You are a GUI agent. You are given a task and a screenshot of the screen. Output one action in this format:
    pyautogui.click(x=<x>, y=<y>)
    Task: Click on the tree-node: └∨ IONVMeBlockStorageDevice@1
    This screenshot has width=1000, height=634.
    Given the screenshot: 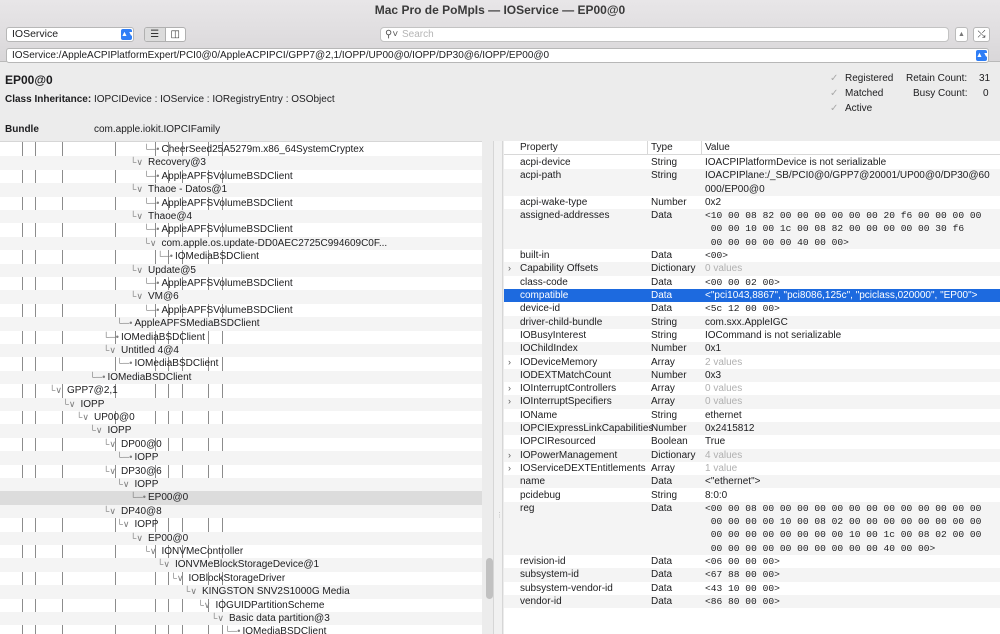 What is the action you would take?
    pyautogui.click(x=241, y=565)
    